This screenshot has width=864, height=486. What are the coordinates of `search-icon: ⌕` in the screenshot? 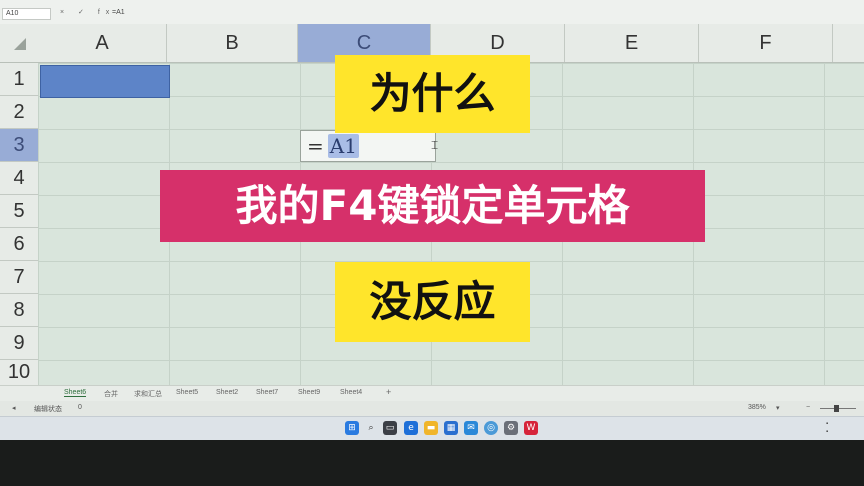 It's located at (371, 428).